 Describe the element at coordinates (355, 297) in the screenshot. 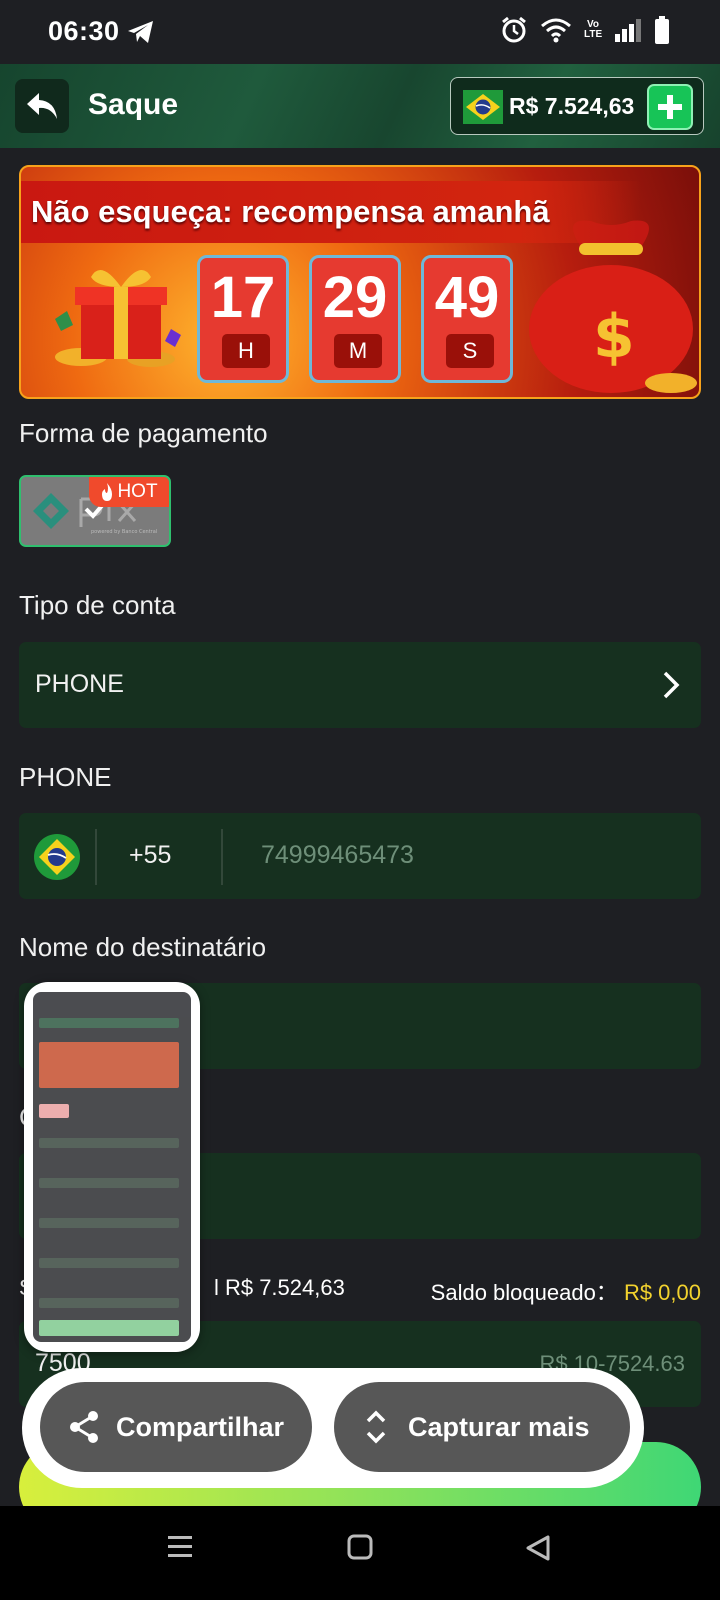

I see `countdown-minutes-value: 29` at that location.